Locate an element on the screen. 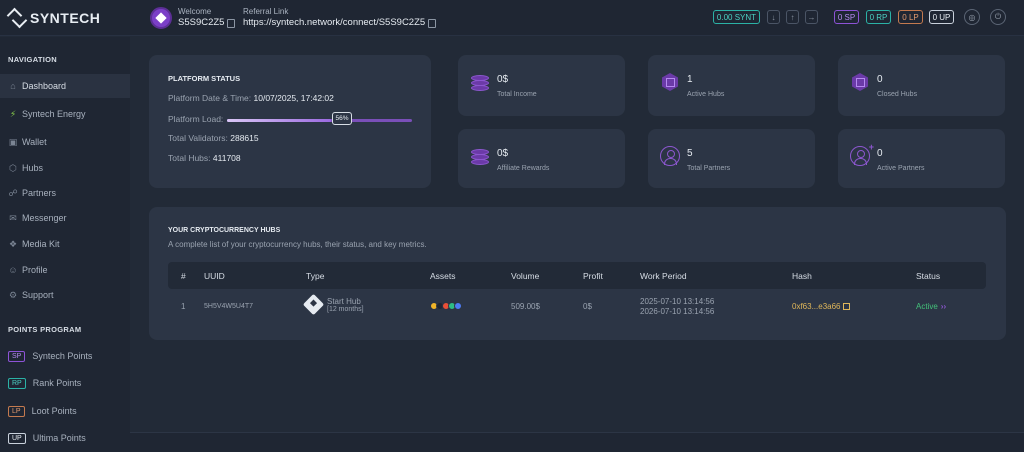 The width and height of the screenshot is (1024, 452). user-settings-icon is located at coordinates (670, 156).